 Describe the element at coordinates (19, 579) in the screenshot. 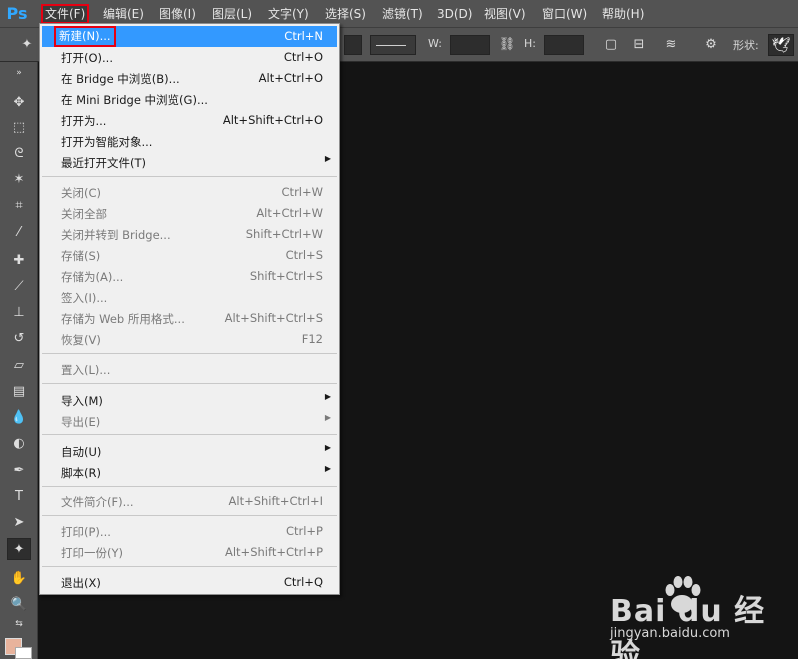

I see `hand-tool-icon: ✋` at that location.